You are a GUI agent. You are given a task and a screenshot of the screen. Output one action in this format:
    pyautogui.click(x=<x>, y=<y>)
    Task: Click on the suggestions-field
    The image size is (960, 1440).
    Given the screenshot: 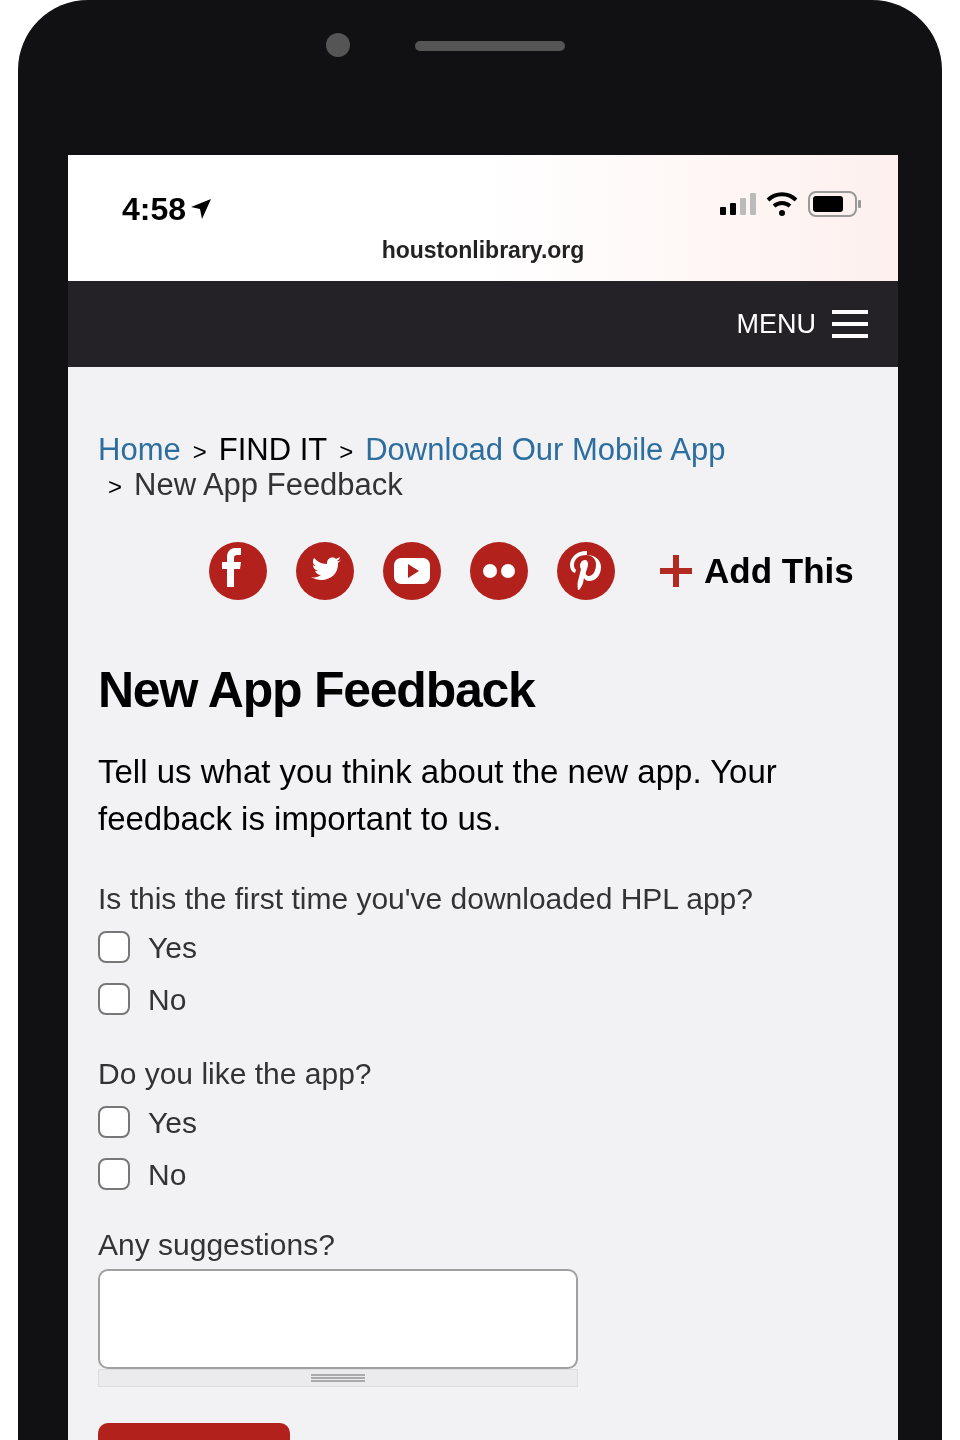 What is the action you would take?
    pyautogui.click(x=338, y=1319)
    